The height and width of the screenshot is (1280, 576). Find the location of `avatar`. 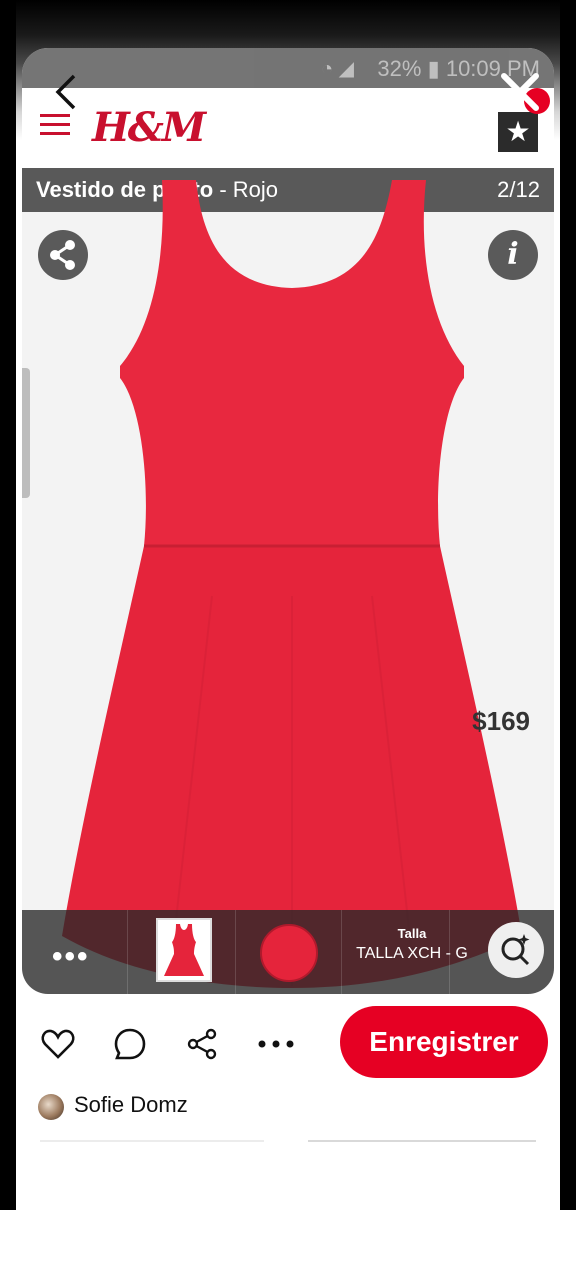

avatar is located at coordinates (51, 1107).